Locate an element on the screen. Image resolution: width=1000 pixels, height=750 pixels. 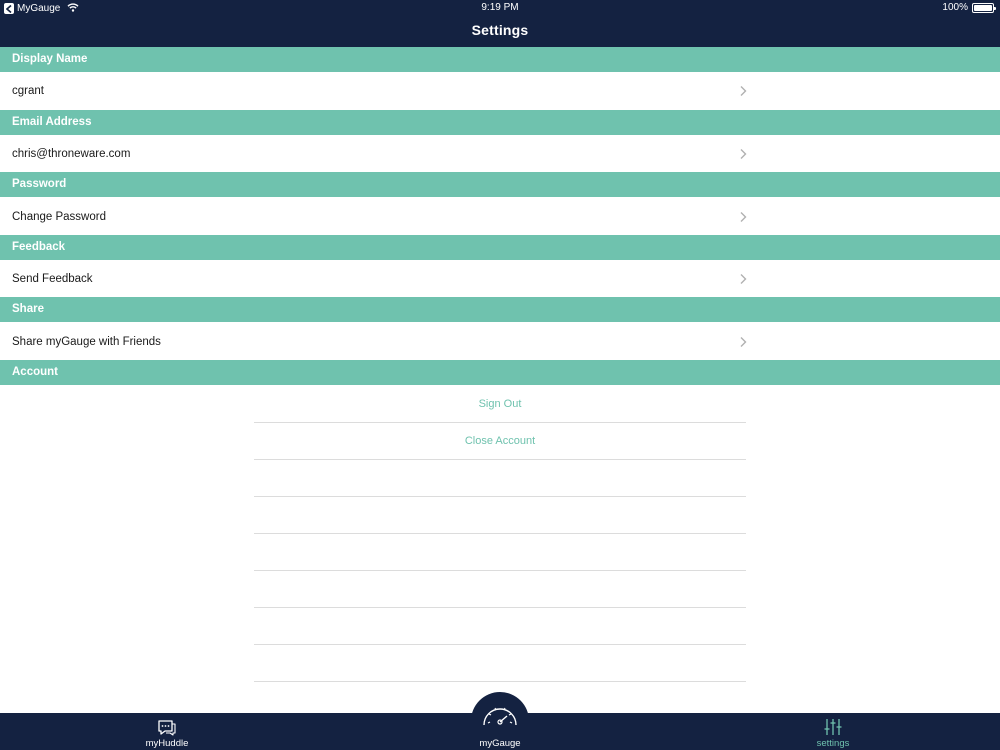
share-label: Share myGauge with Friends is located at coordinates (86, 342).